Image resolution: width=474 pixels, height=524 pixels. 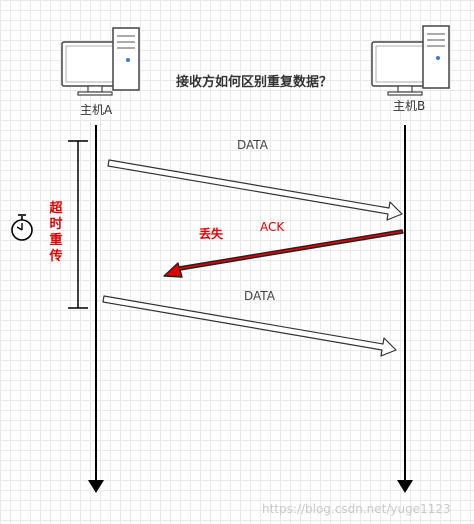 What do you see at coordinates (96, 309) in the screenshot?
I see `lifeline-a` at bounding box center [96, 309].